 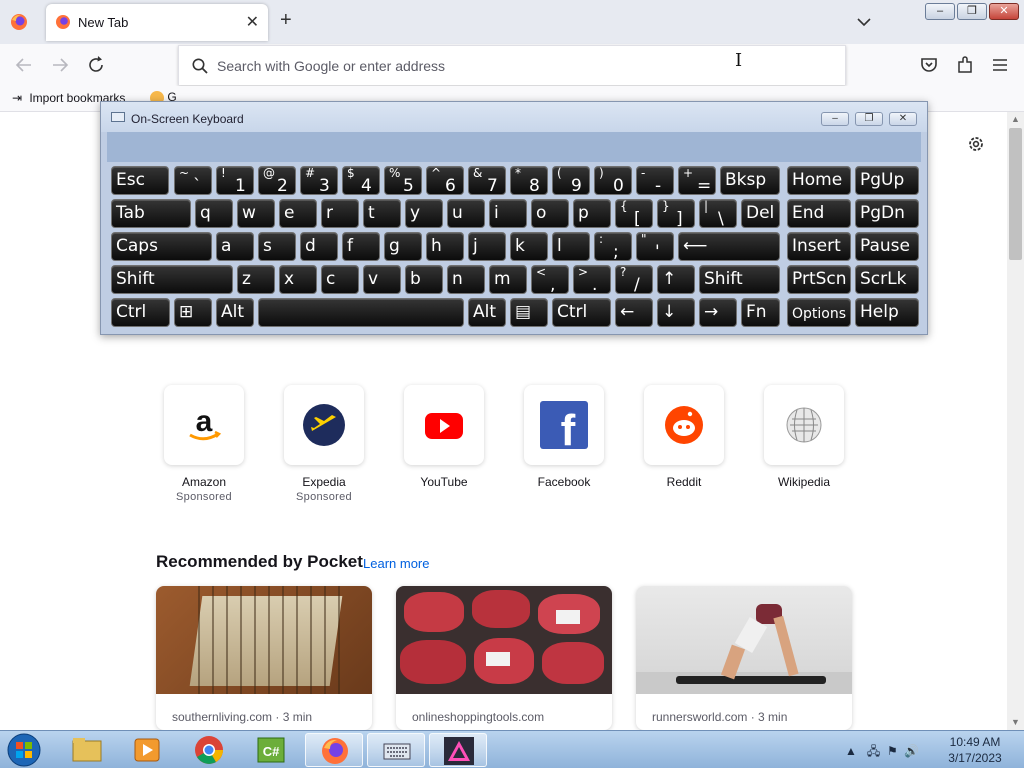 What do you see at coordinates (487, 246) in the screenshot?
I see `key-j-2-7: j` at bounding box center [487, 246].